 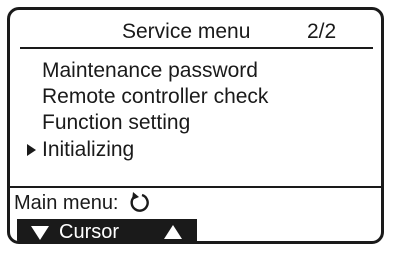 I want to click on page-title: Service menu, so click(x=186, y=31).